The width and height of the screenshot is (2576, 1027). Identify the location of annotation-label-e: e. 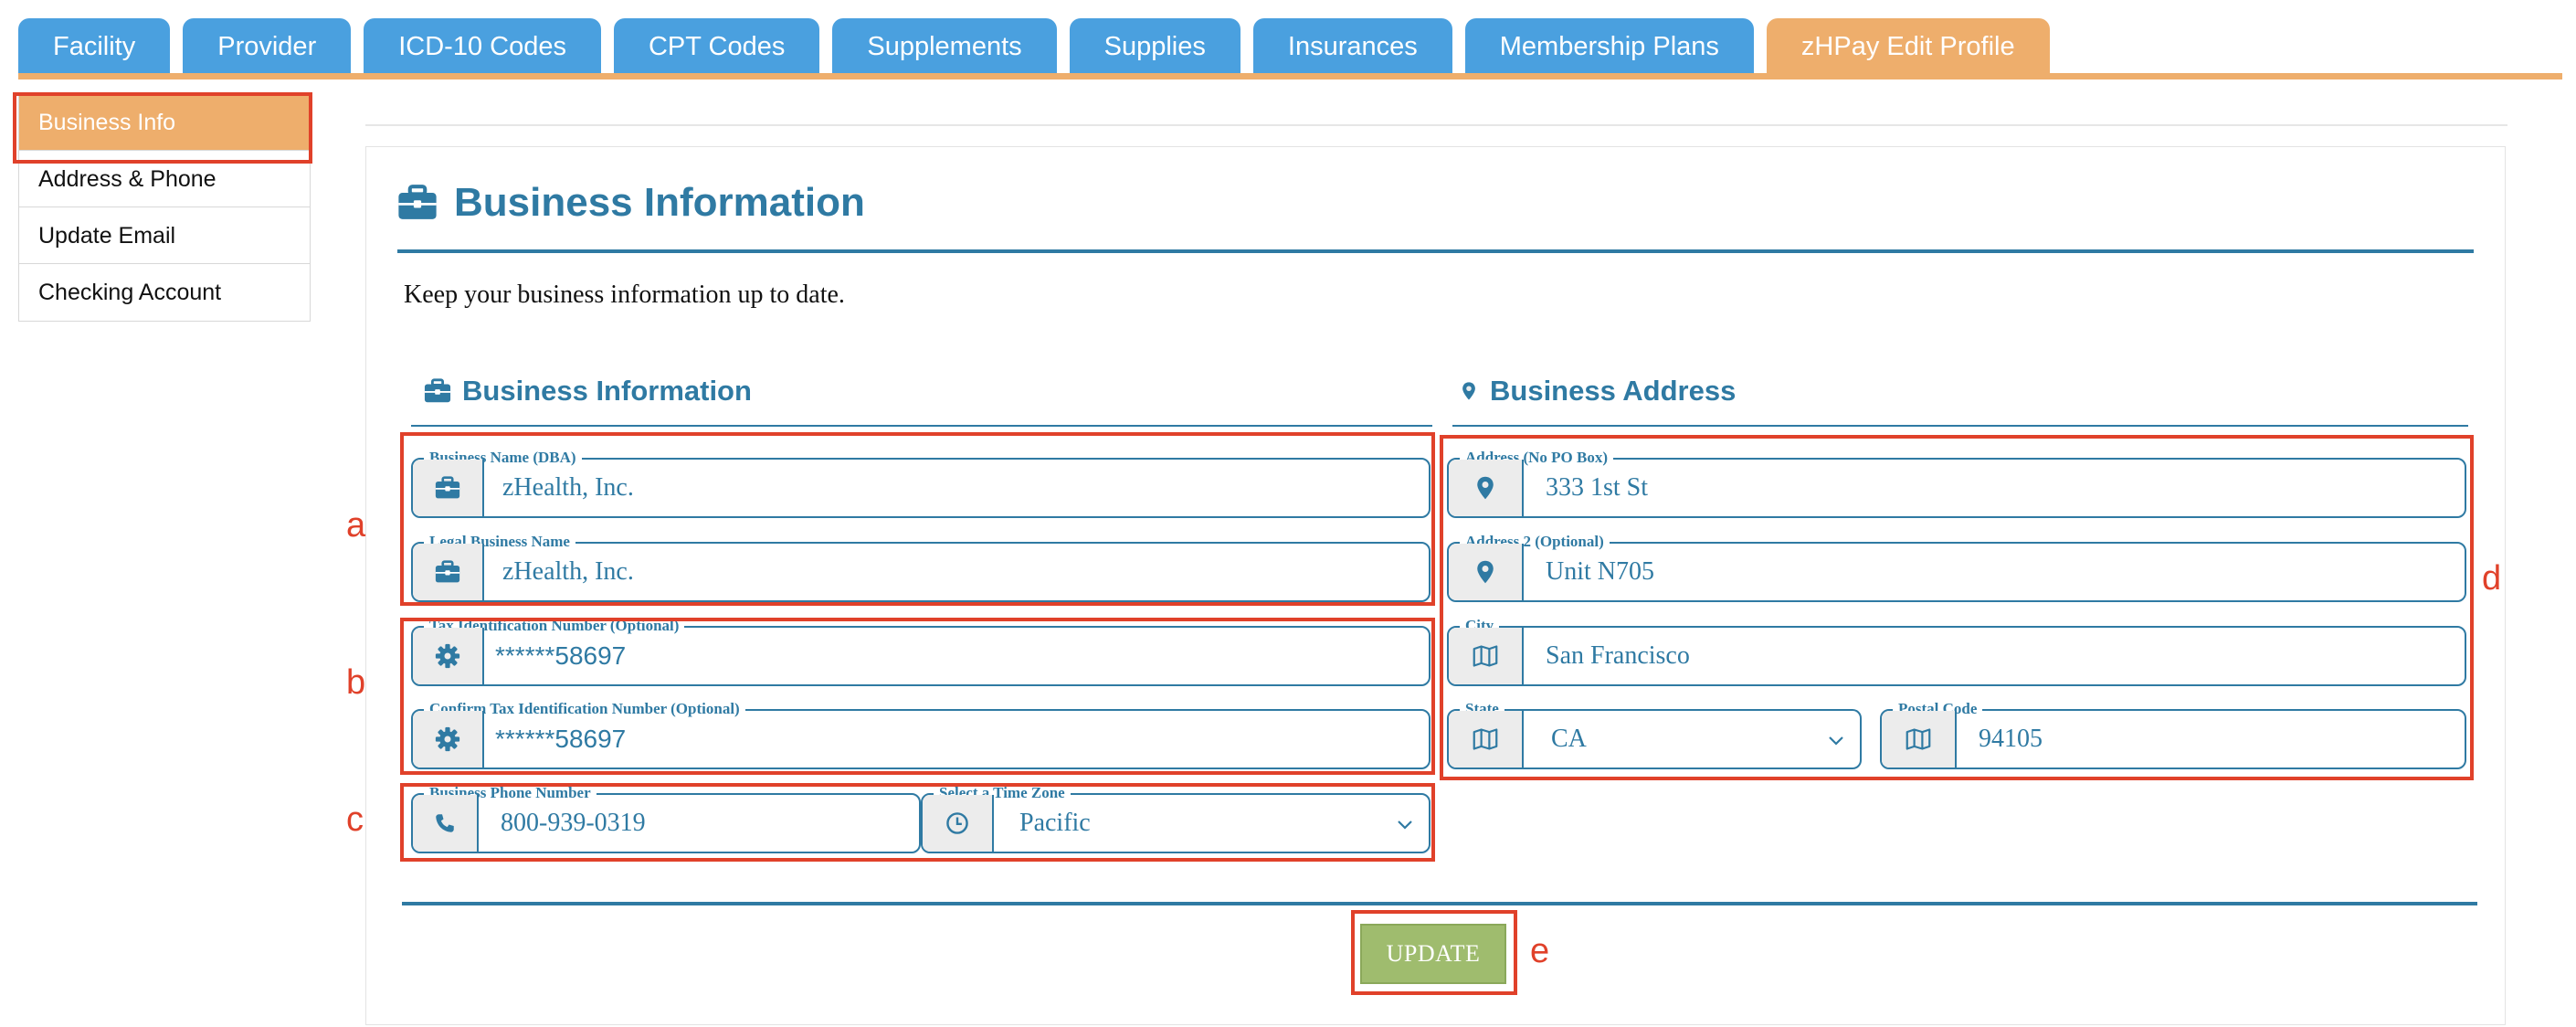
(1540, 951).